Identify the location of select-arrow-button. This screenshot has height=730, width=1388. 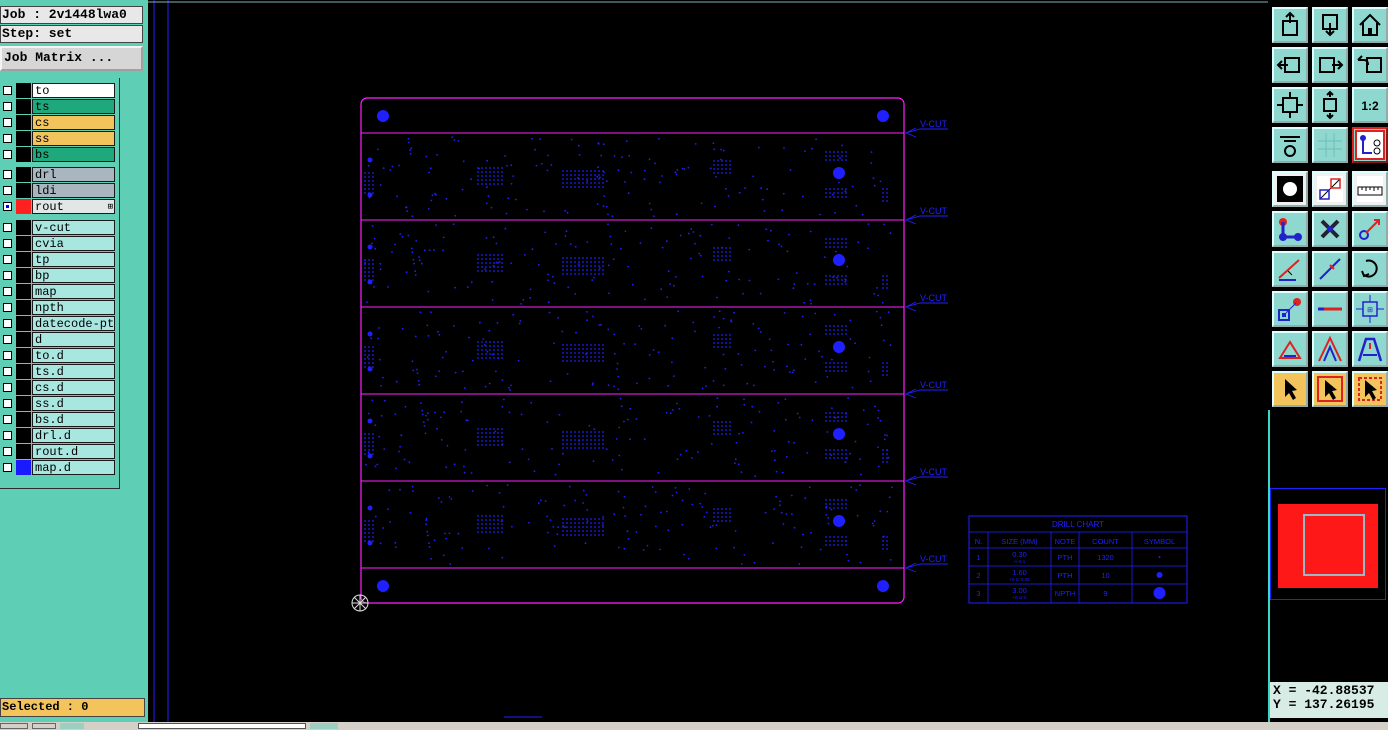
(1290, 389).